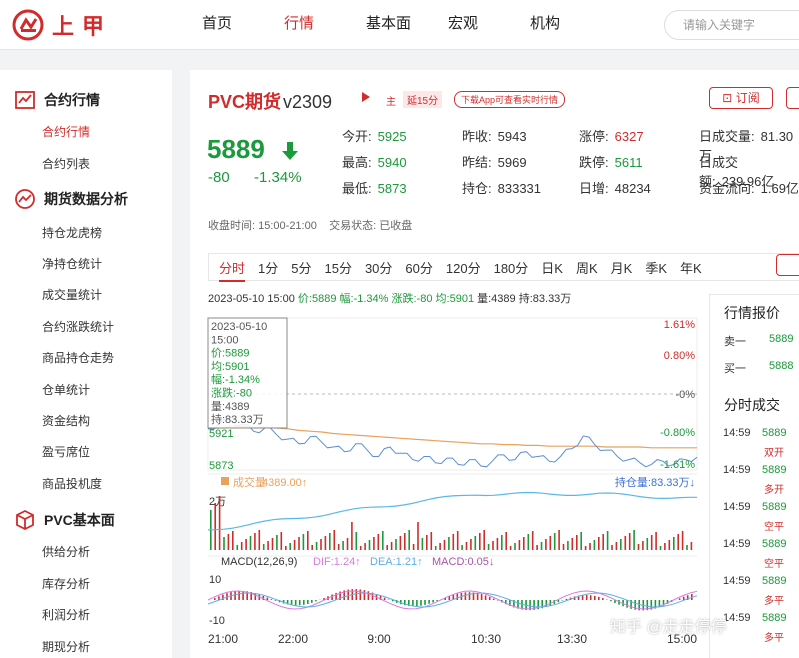 Image resolution: width=799 pixels, height=658 pixels. Describe the element at coordinates (230, 353) in the screenshot. I see `tooltip-line: 价:5889` at that location.